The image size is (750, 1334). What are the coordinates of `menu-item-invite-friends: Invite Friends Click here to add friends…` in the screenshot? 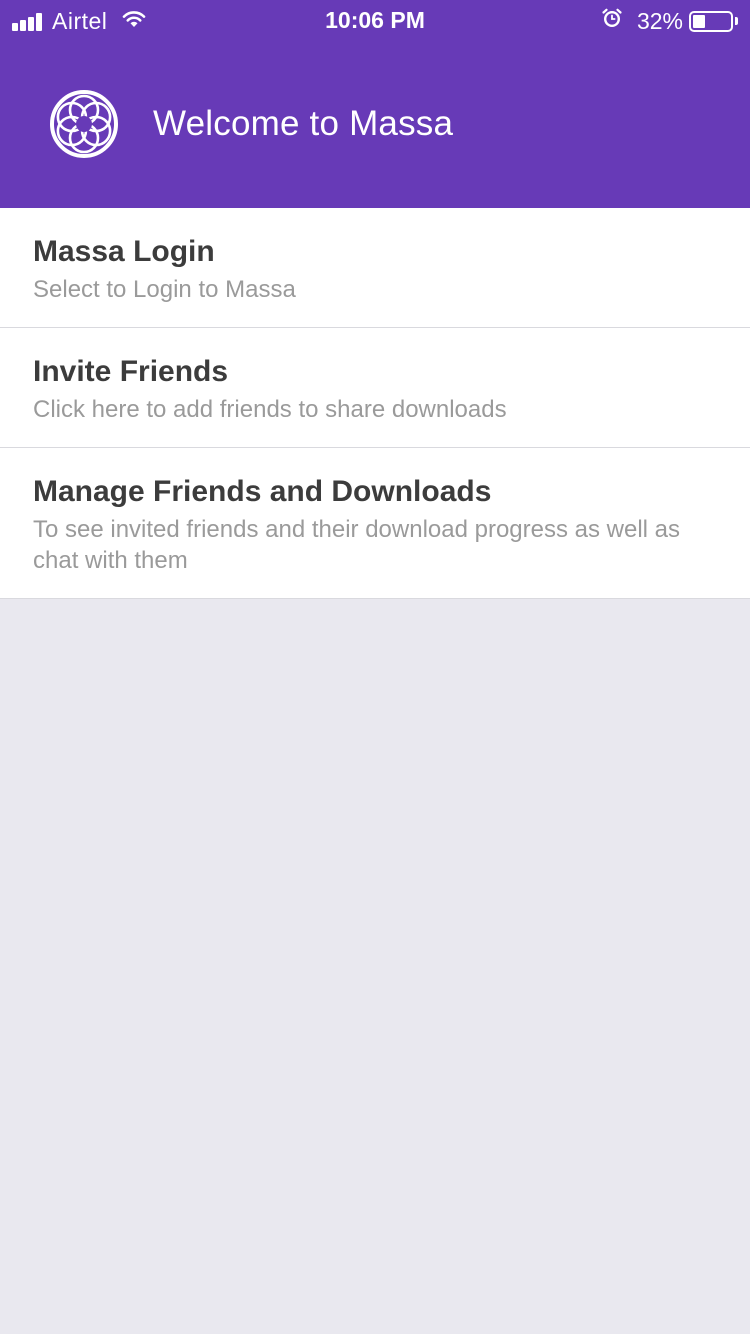 It's located at (375, 388).